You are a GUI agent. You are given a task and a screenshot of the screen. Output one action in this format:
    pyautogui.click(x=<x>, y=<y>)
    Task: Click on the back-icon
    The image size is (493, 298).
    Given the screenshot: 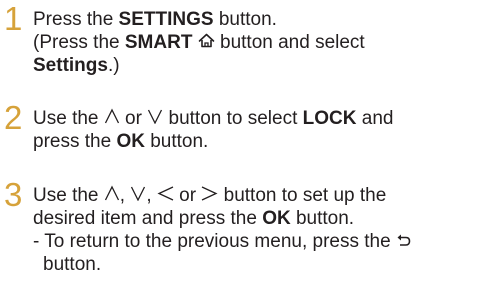 What is the action you would take?
    pyautogui.click(x=403, y=240)
    